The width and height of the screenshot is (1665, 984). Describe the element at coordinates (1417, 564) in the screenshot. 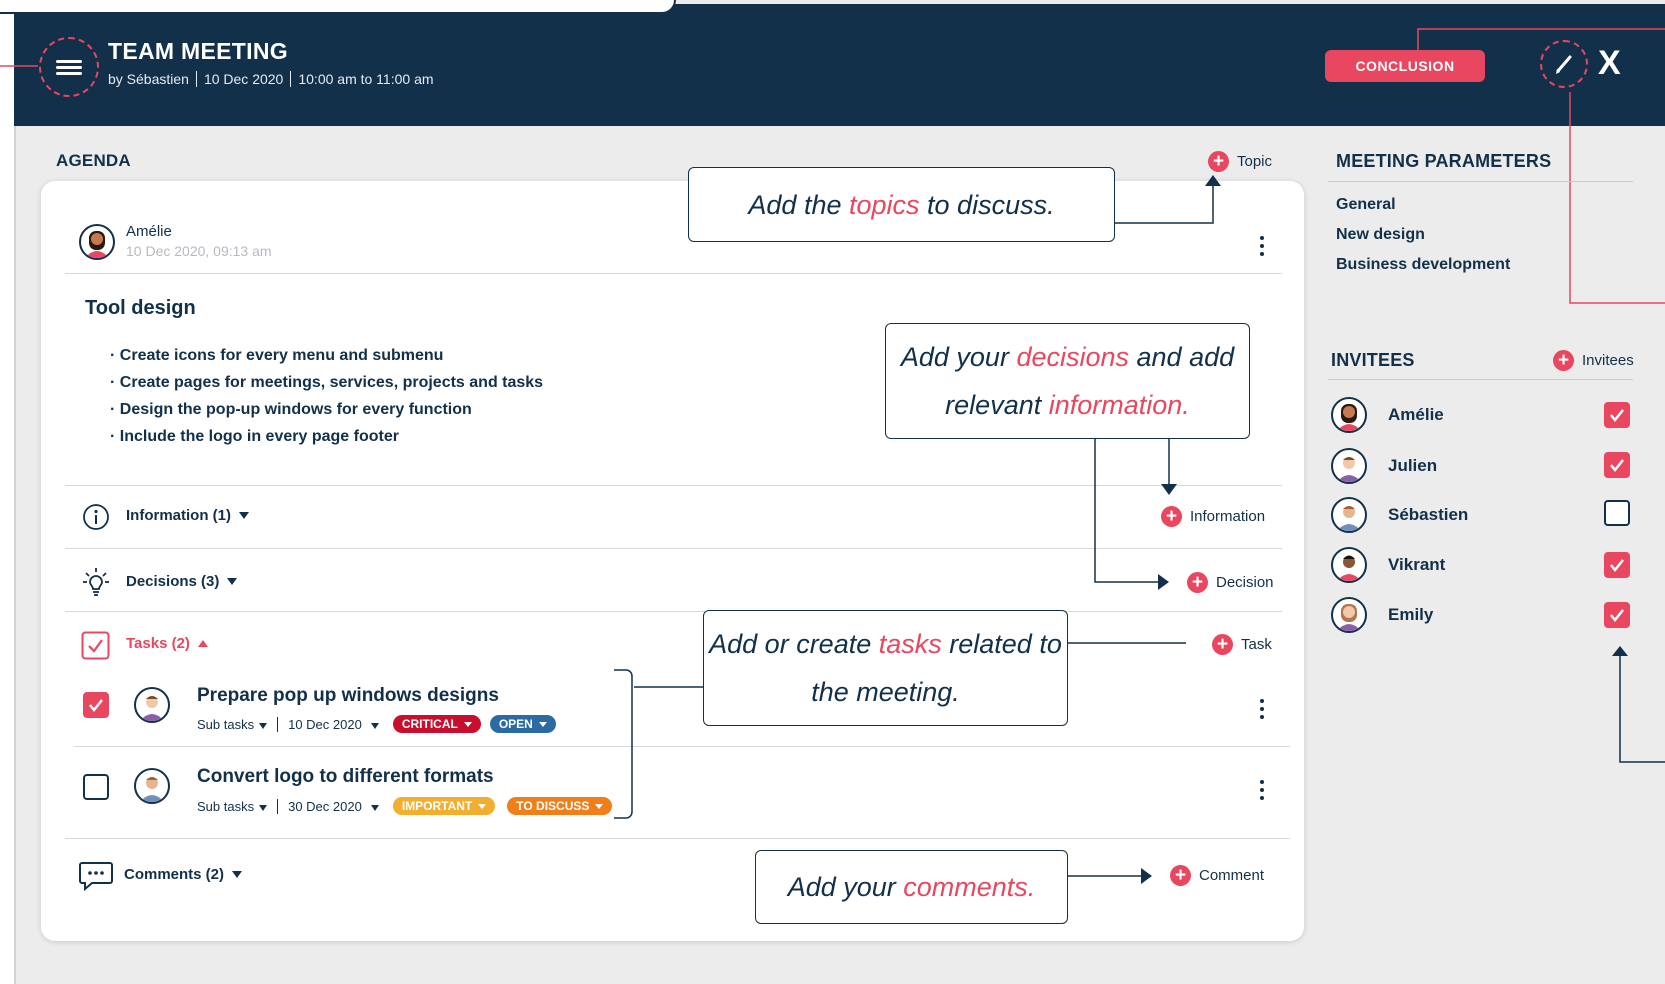

I see `invitee-name: Vikrant` at that location.